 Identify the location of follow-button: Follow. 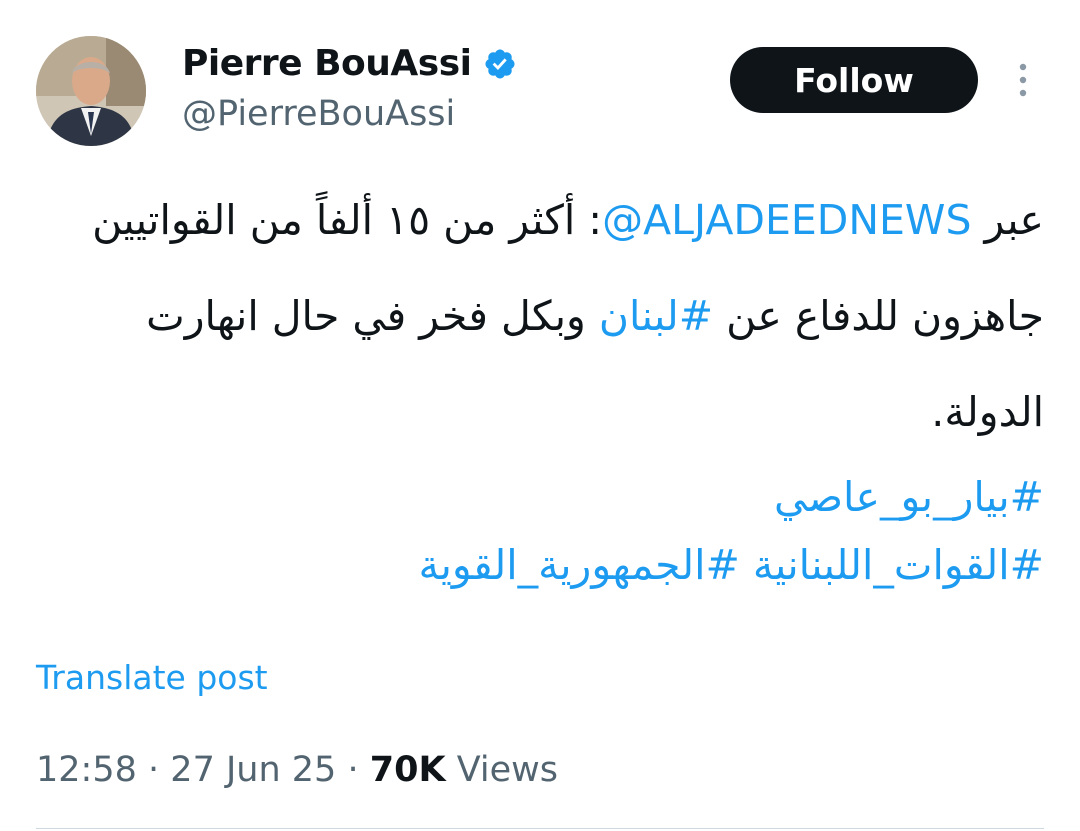
(854, 80).